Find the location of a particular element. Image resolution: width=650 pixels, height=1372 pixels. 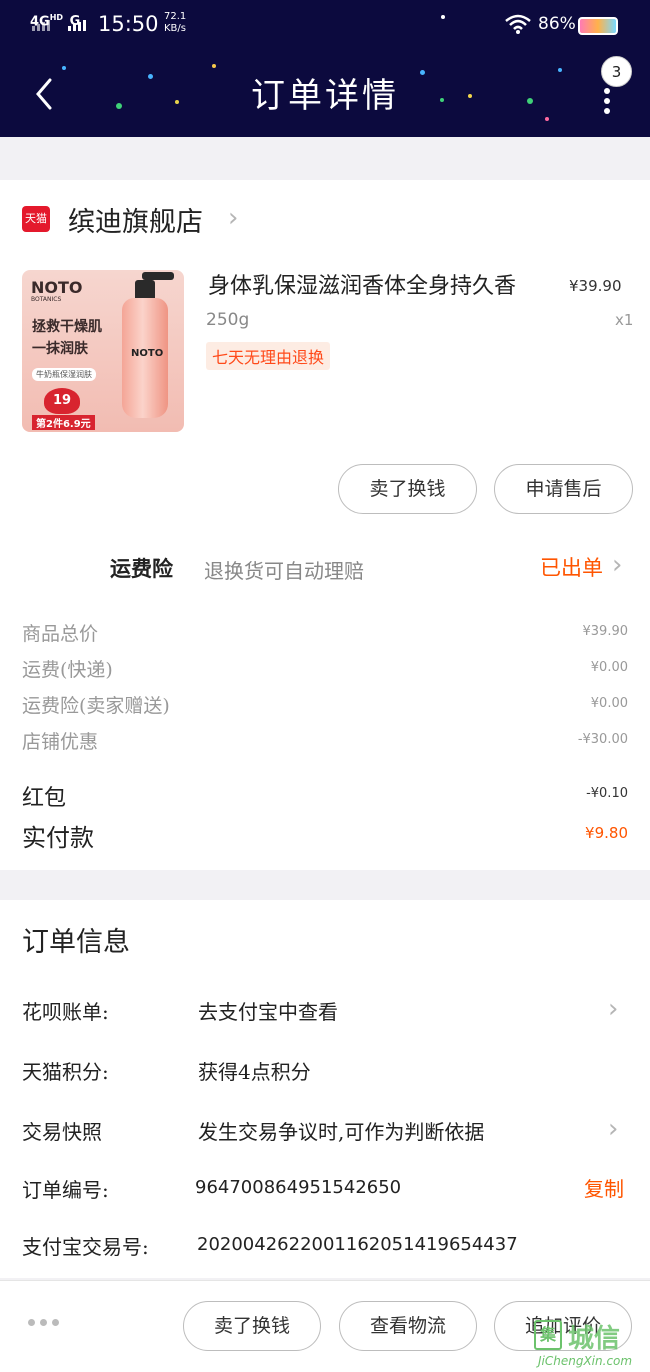

insurance-status: 已出单 is located at coordinates (571, 567).